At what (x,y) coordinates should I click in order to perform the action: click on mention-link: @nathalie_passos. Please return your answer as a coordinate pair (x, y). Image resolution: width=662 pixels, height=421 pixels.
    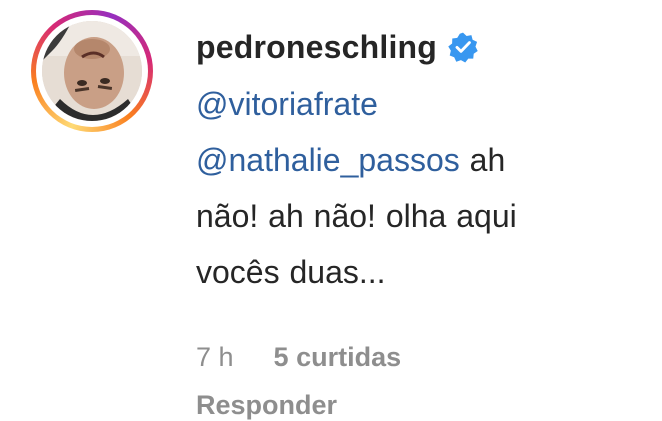
    Looking at the image, I should click on (328, 160).